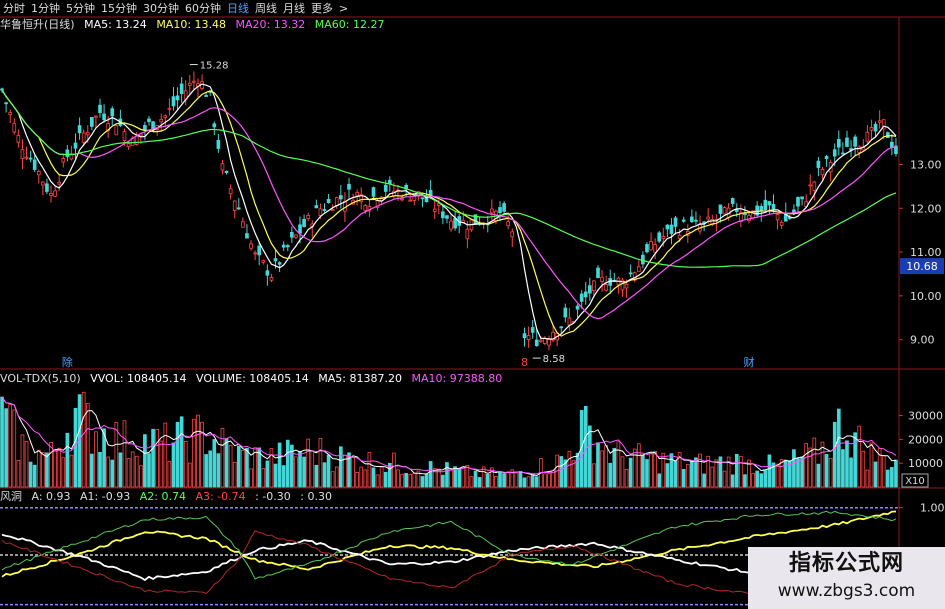 Image resolution: width=945 pixels, height=609 pixels. What do you see at coordinates (846, 578) in the screenshot?
I see `watermark: 指标公式网 www.zbgs3.com` at bounding box center [846, 578].